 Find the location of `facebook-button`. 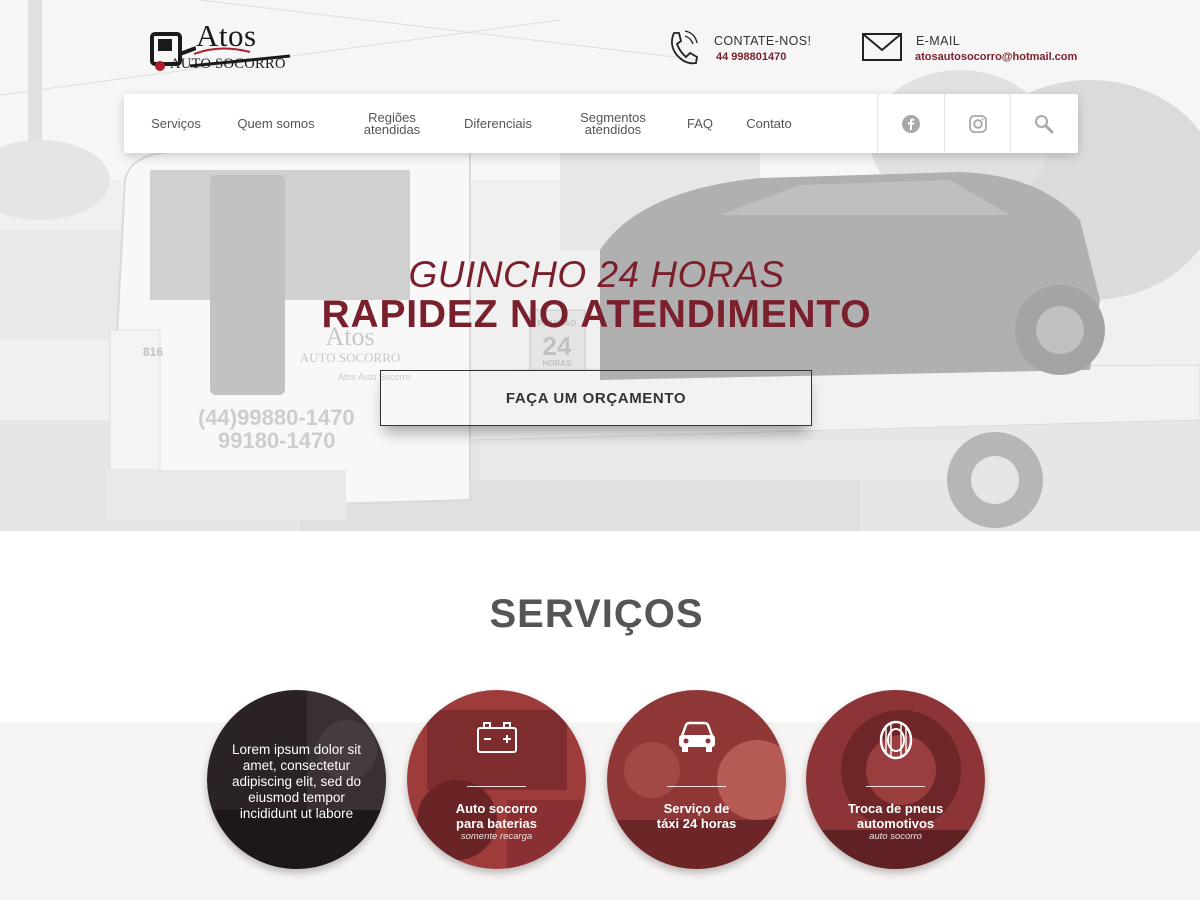

facebook-button is located at coordinates (910, 123).